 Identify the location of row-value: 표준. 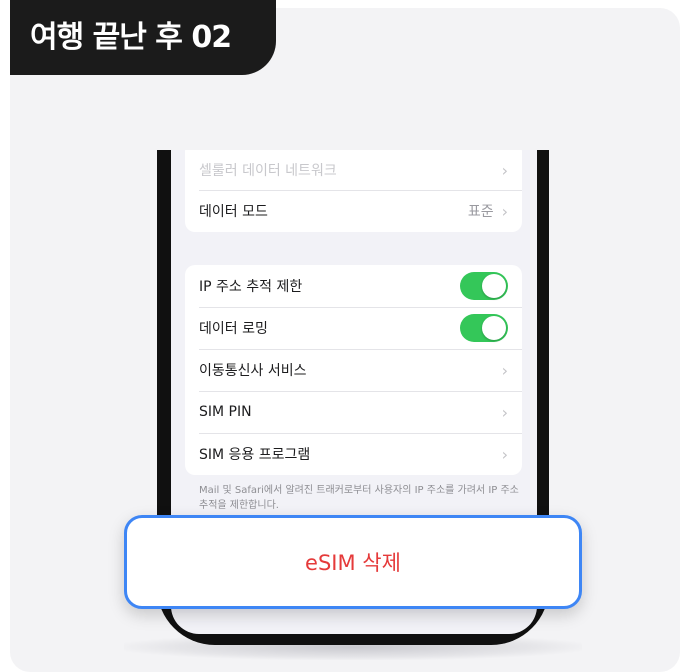
(480, 212).